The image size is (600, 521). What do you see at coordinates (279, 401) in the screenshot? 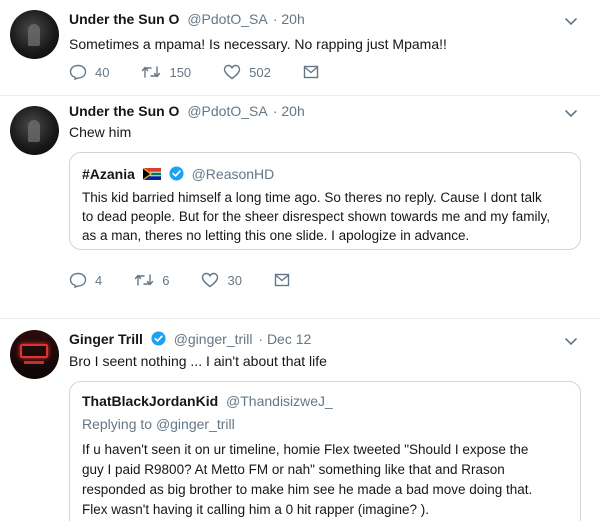
I see `quoted-handle: @ThandisizweJ_` at bounding box center [279, 401].